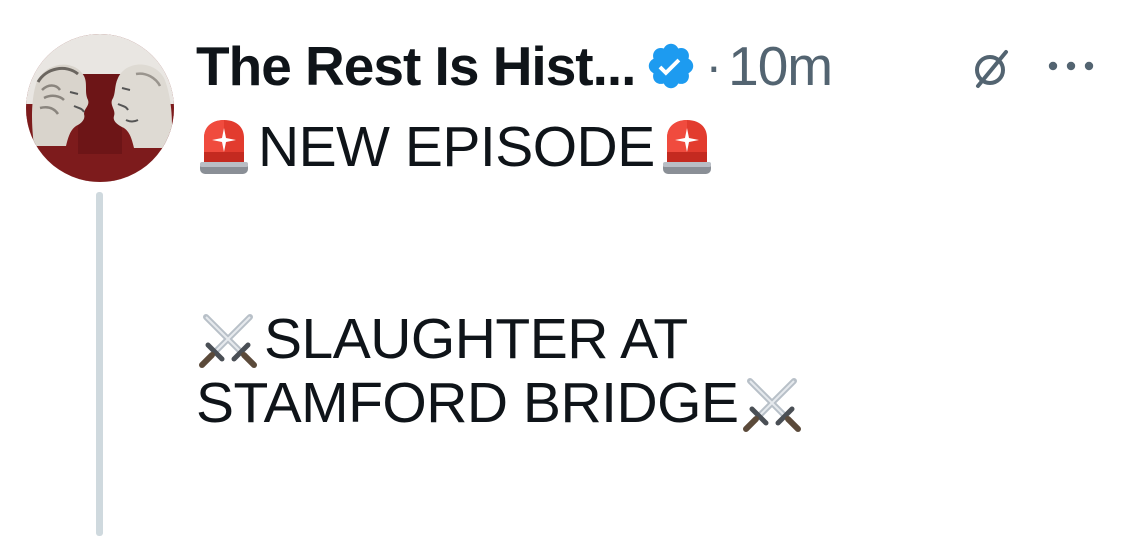 Image resolution: width=1125 pixels, height=536 pixels. I want to click on avatar-image, so click(100, 108).